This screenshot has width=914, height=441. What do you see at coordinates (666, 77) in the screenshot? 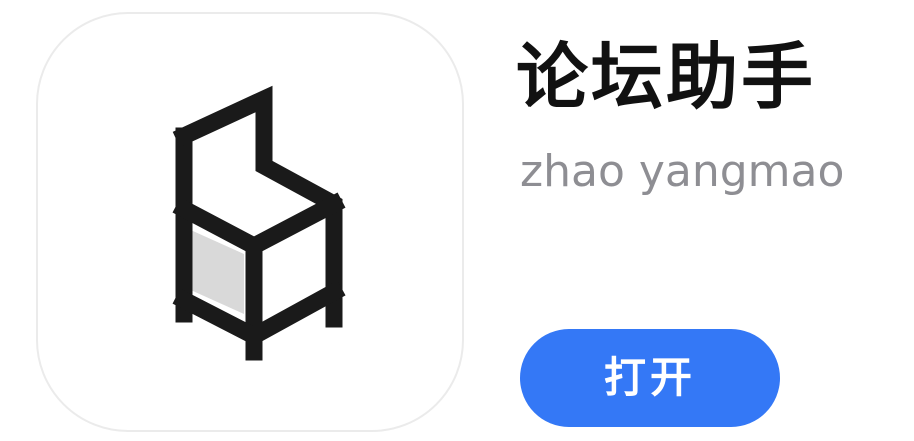
I see `app-title: 论坛助手` at bounding box center [666, 77].